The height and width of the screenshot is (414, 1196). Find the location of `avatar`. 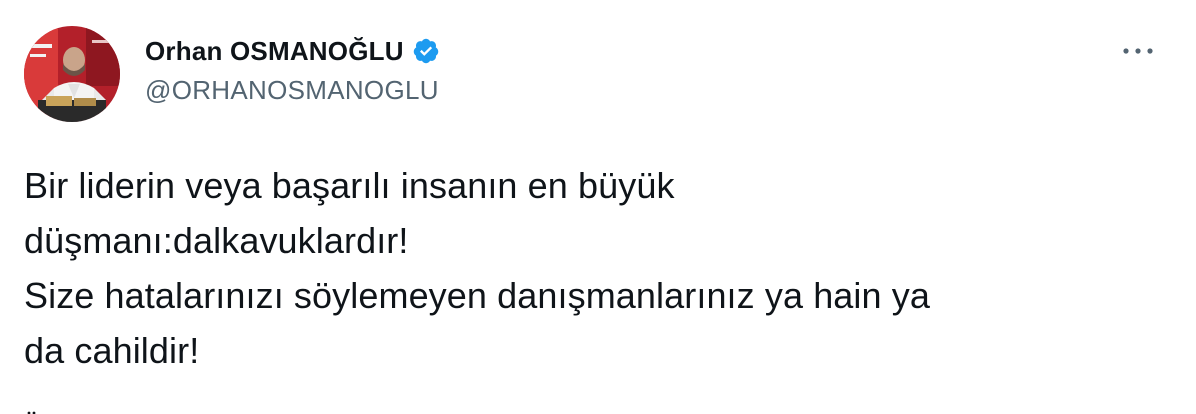

avatar is located at coordinates (72, 74).